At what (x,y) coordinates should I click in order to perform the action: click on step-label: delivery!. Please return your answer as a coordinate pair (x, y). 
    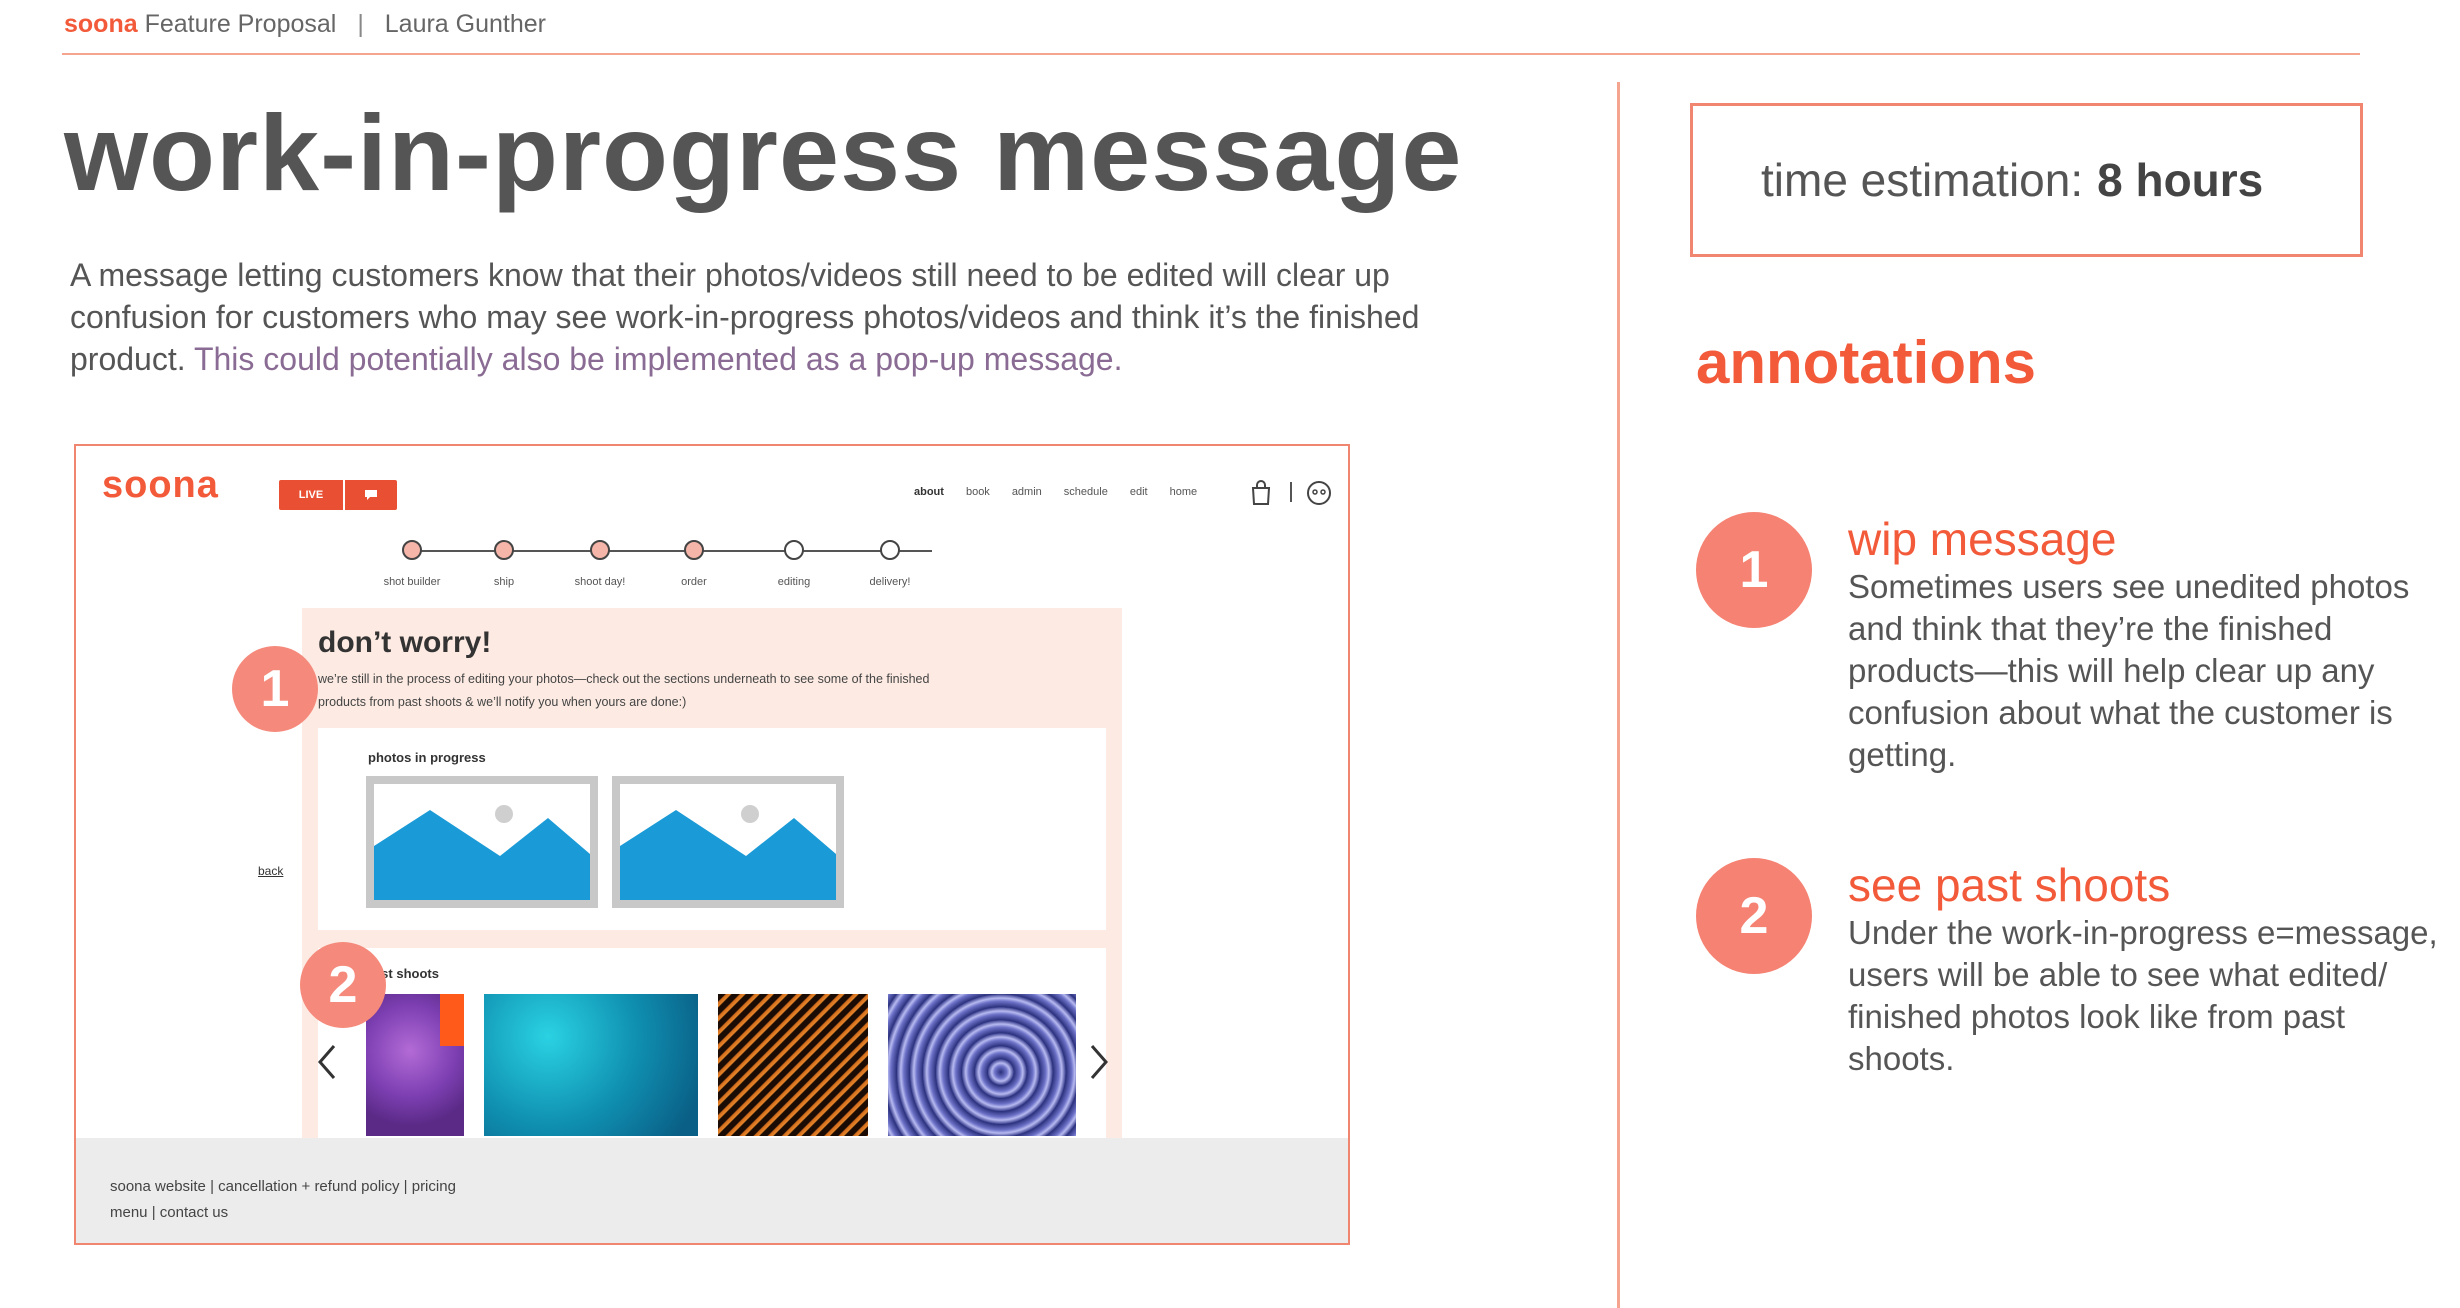
    Looking at the image, I should click on (890, 582).